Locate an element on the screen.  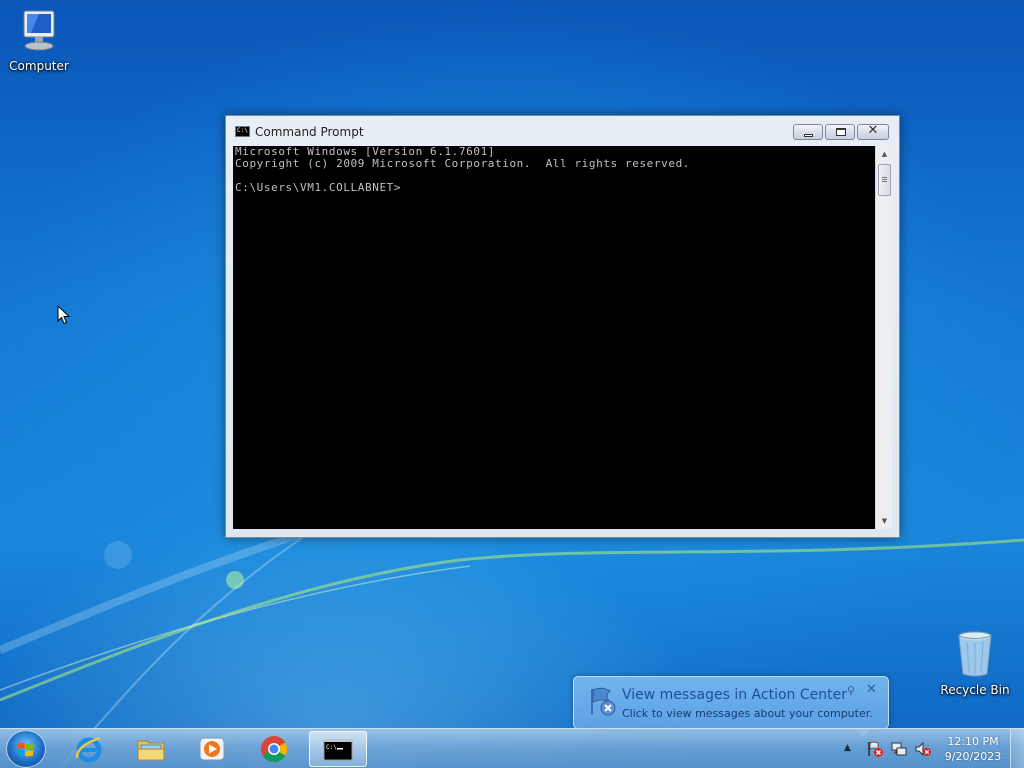
minimize-icon is located at coordinates (808, 135).